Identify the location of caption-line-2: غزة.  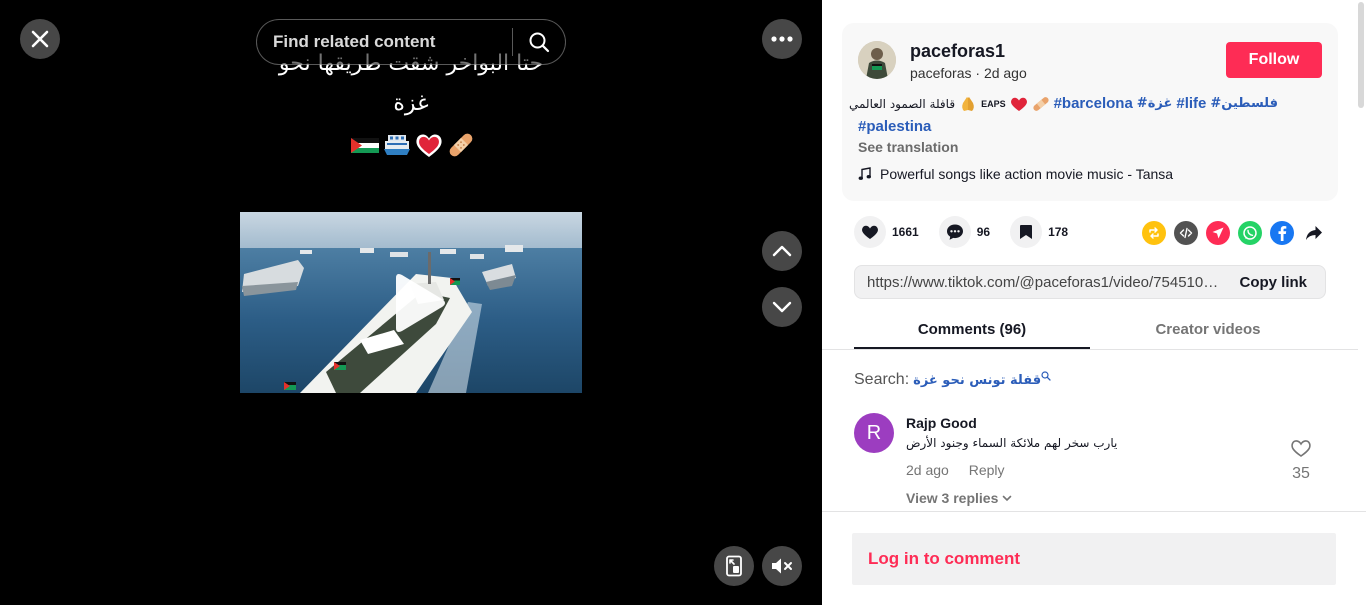
(411, 103).